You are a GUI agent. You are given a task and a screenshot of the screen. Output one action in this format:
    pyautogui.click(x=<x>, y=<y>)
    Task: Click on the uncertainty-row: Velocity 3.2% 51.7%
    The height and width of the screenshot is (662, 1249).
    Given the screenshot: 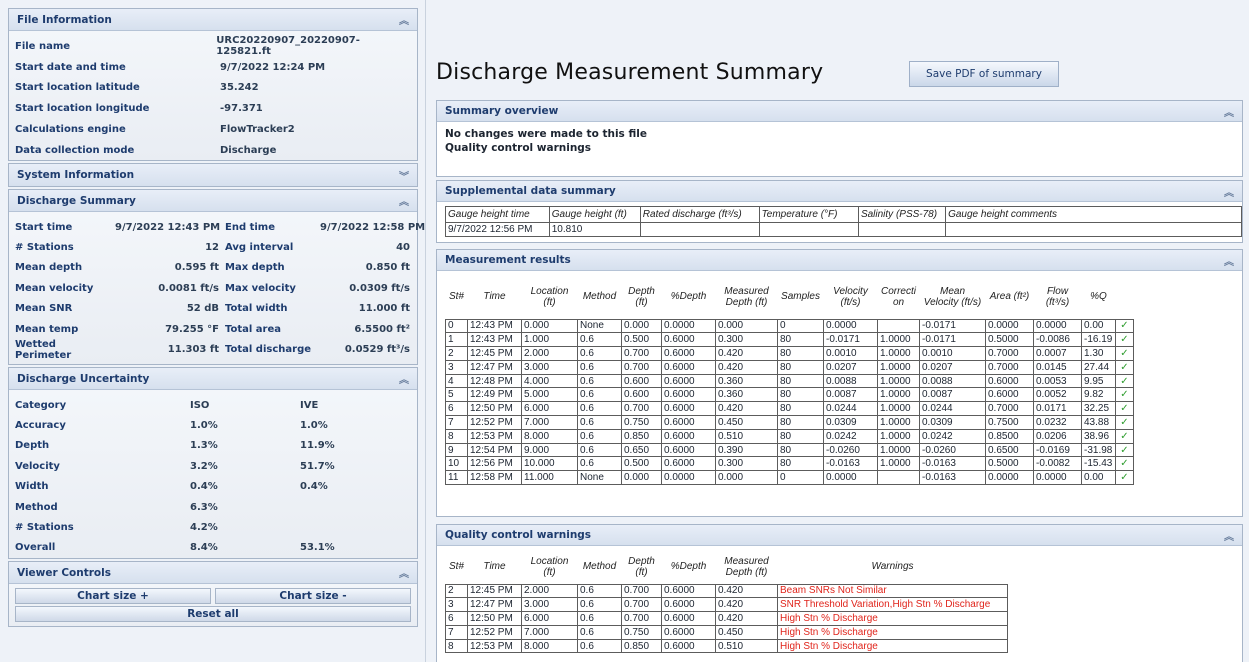 What is the action you would take?
    pyautogui.click(x=213, y=466)
    